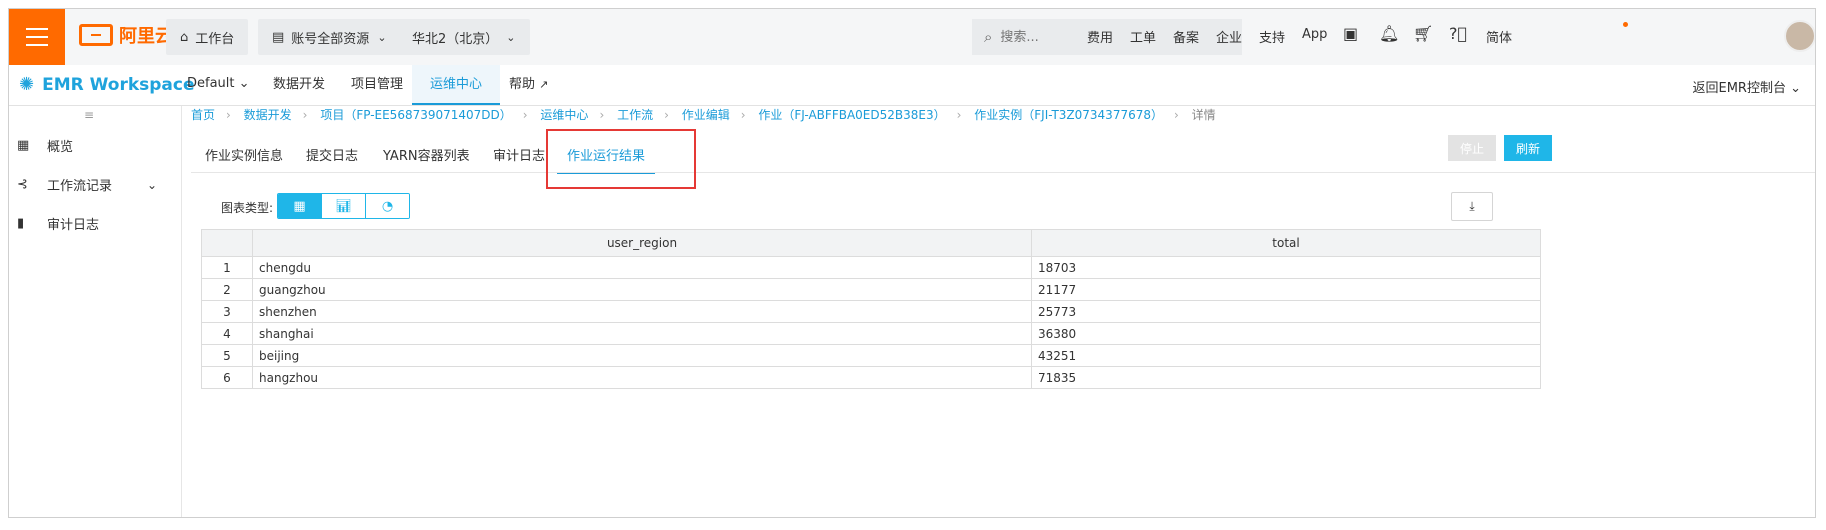  Describe the element at coordinates (1100, 36) in the screenshot. I see `nav-billing: 费用` at that location.